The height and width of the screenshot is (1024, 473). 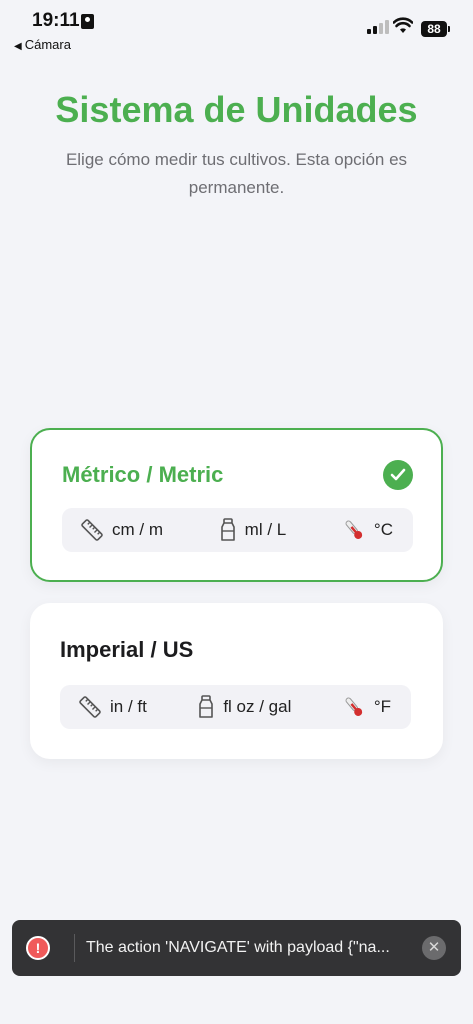 I want to click on battery-icon: 88, so click(x=435, y=29).